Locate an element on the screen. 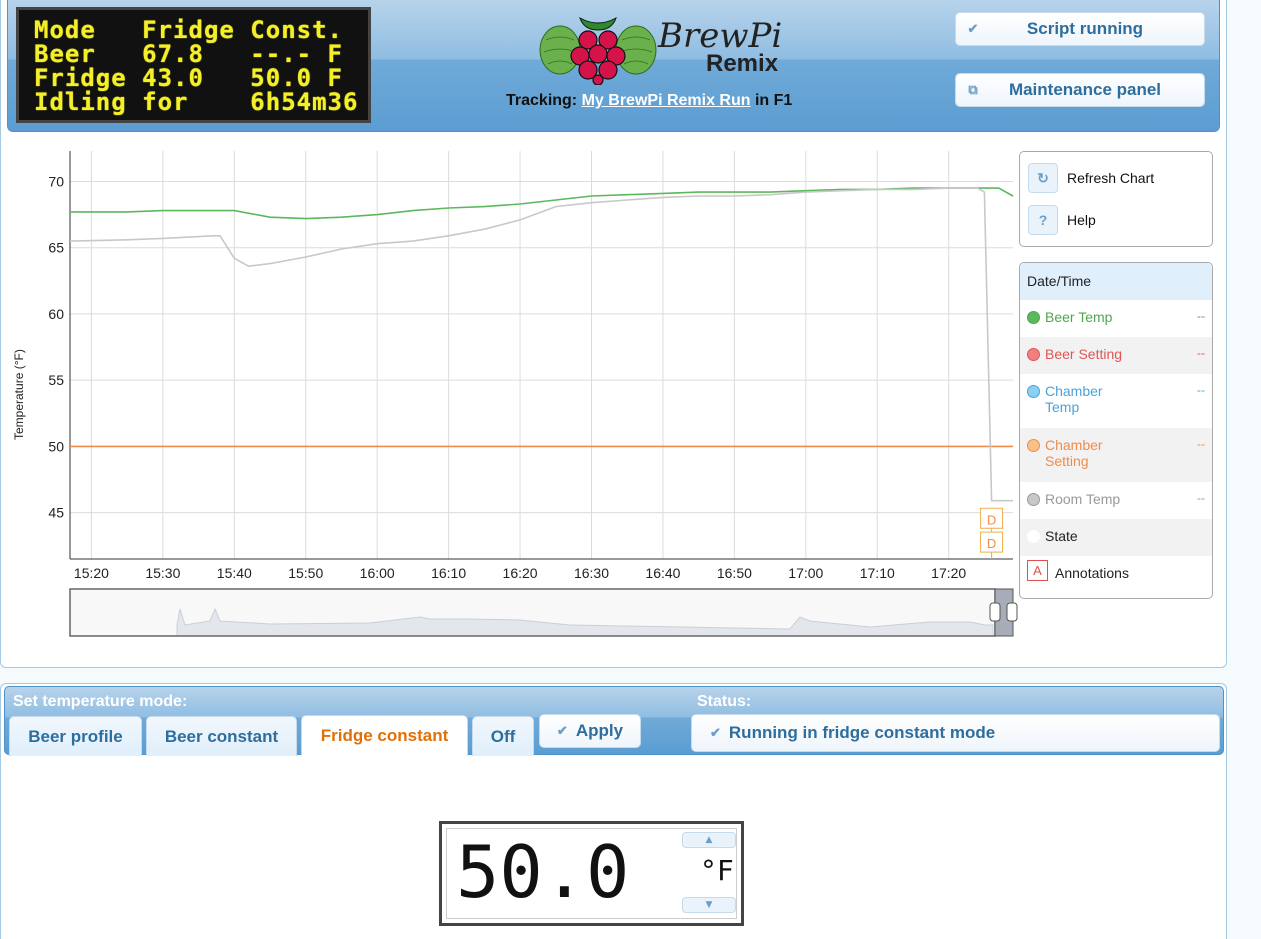 Image resolution: width=1261 pixels, height=939 pixels. status-box: ✔ Running in fridge constant mode is located at coordinates (955, 733).